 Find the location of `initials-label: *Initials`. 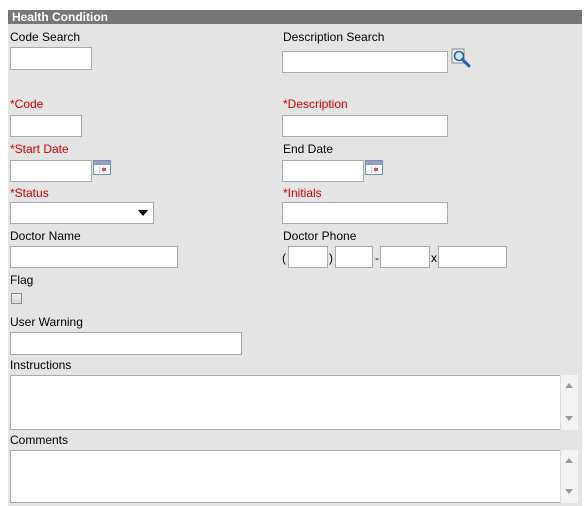

initials-label: *Initials is located at coordinates (302, 193).